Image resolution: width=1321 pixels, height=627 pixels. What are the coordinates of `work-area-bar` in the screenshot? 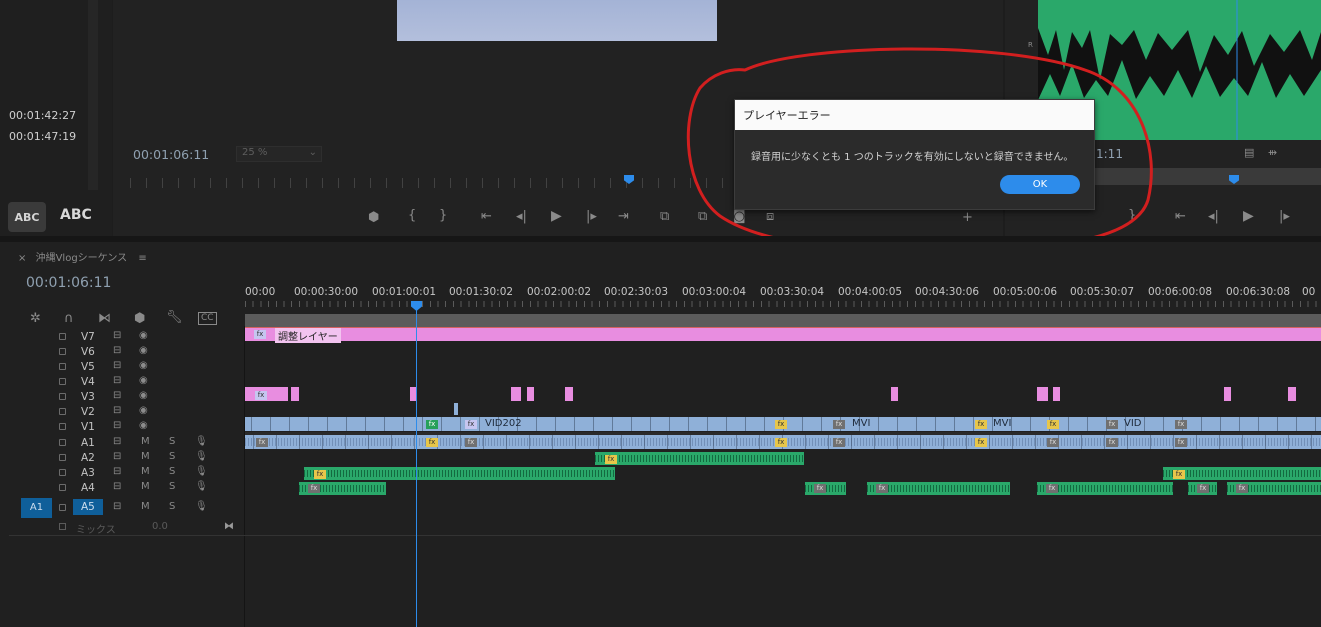 It's located at (783, 320).